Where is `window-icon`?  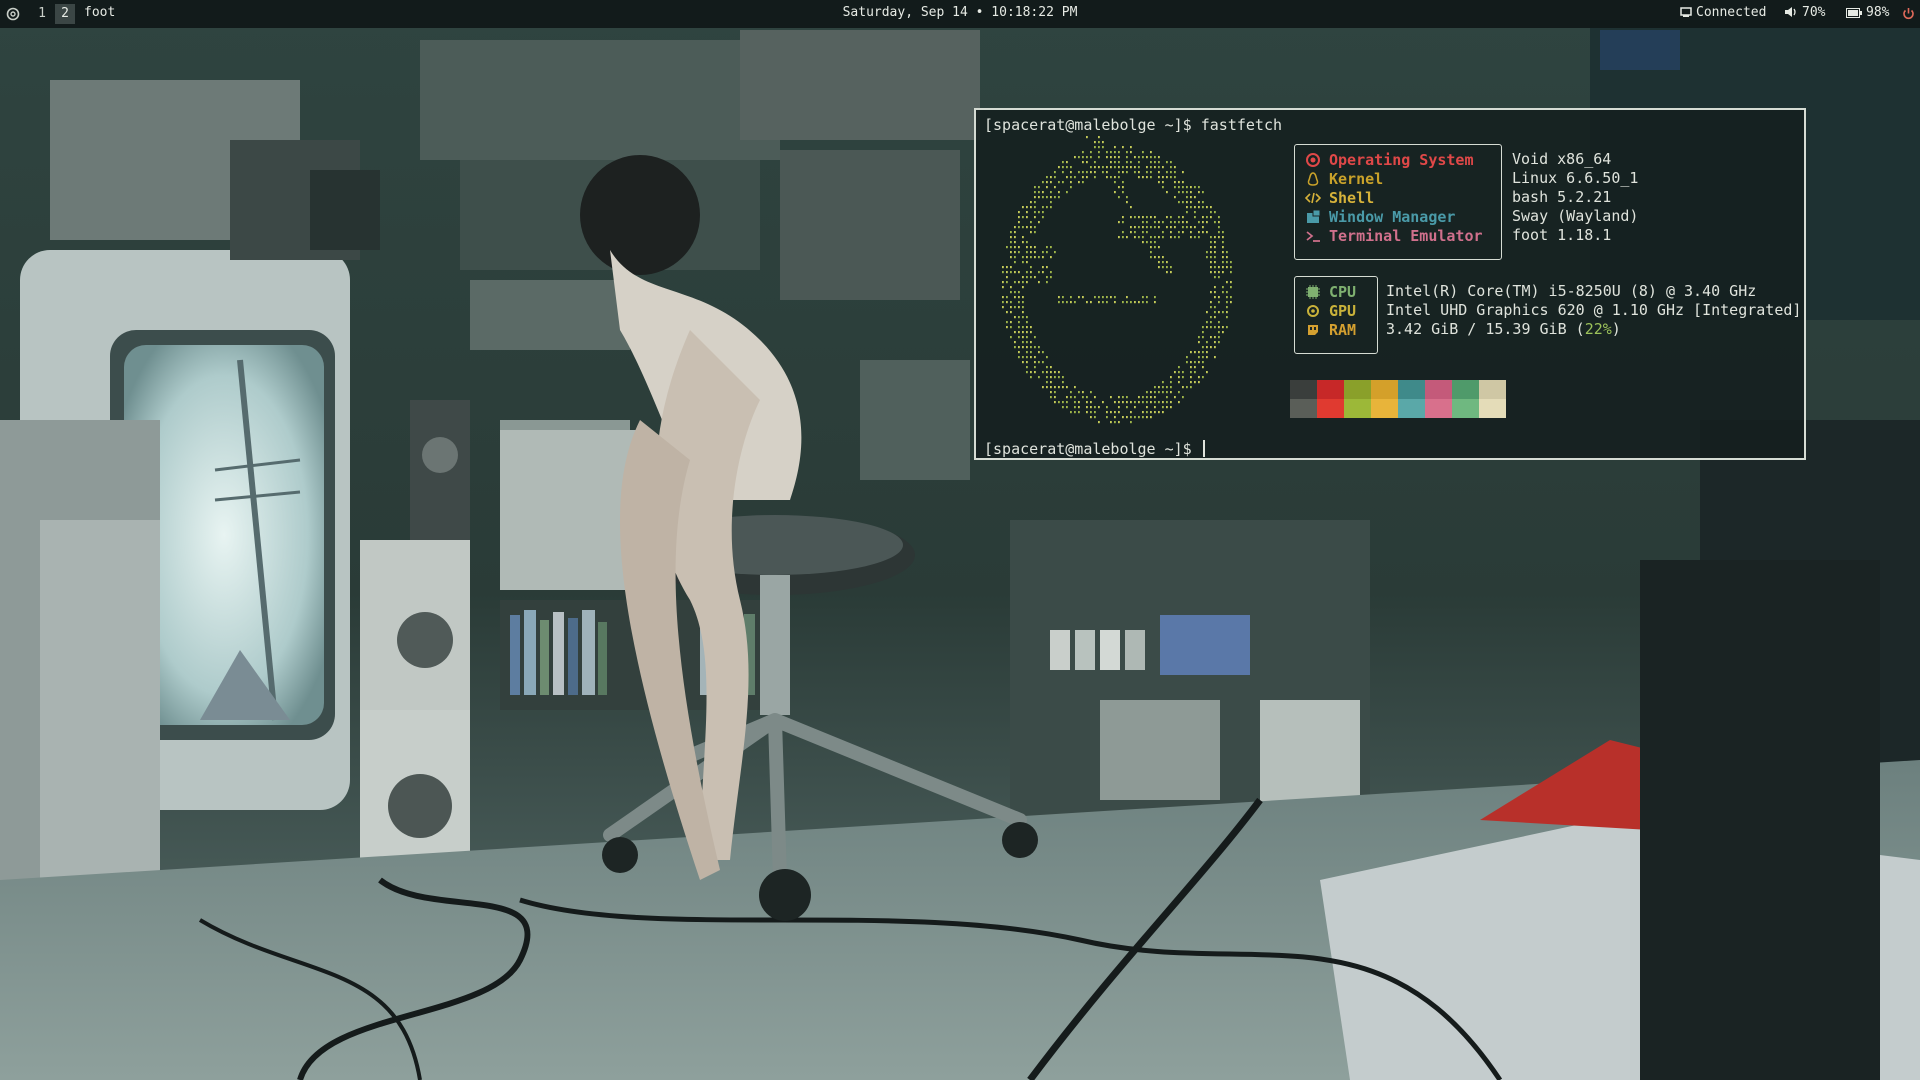 window-icon is located at coordinates (1314, 216).